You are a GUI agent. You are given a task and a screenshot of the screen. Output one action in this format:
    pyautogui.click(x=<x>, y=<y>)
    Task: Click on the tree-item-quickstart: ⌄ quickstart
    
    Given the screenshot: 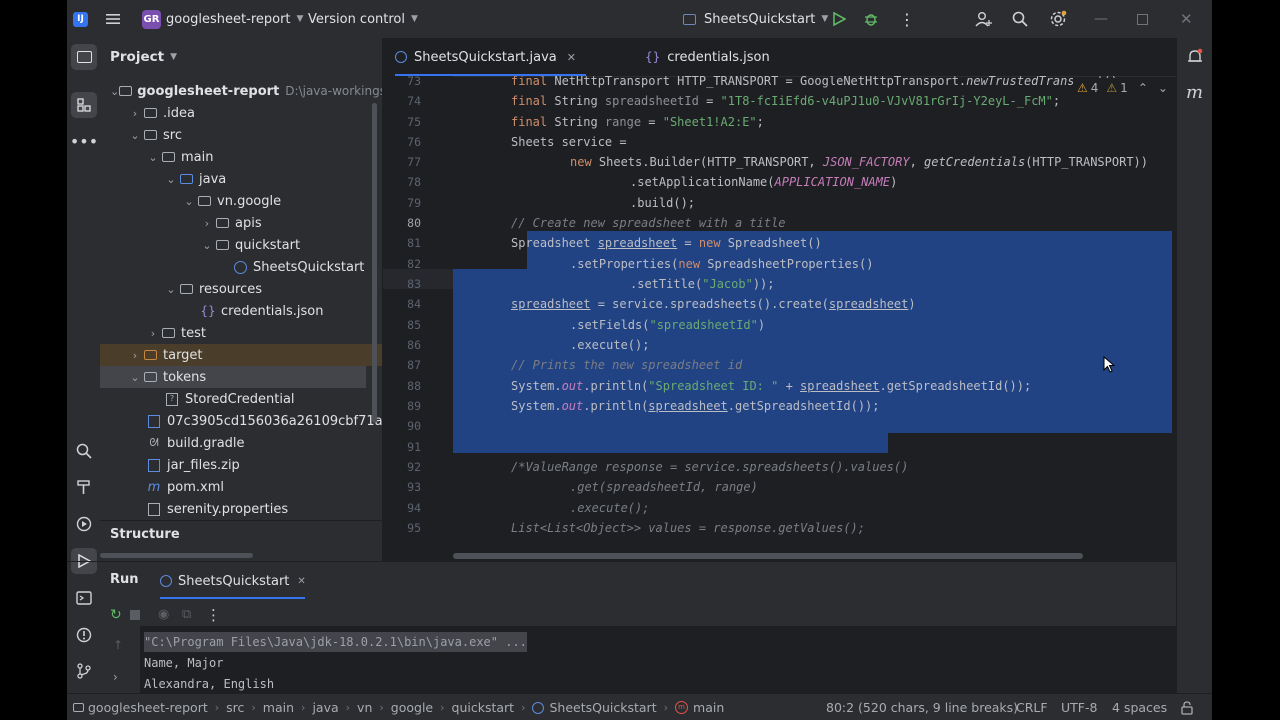 What is the action you would take?
    pyautogui.click(x=241, y=245)
    